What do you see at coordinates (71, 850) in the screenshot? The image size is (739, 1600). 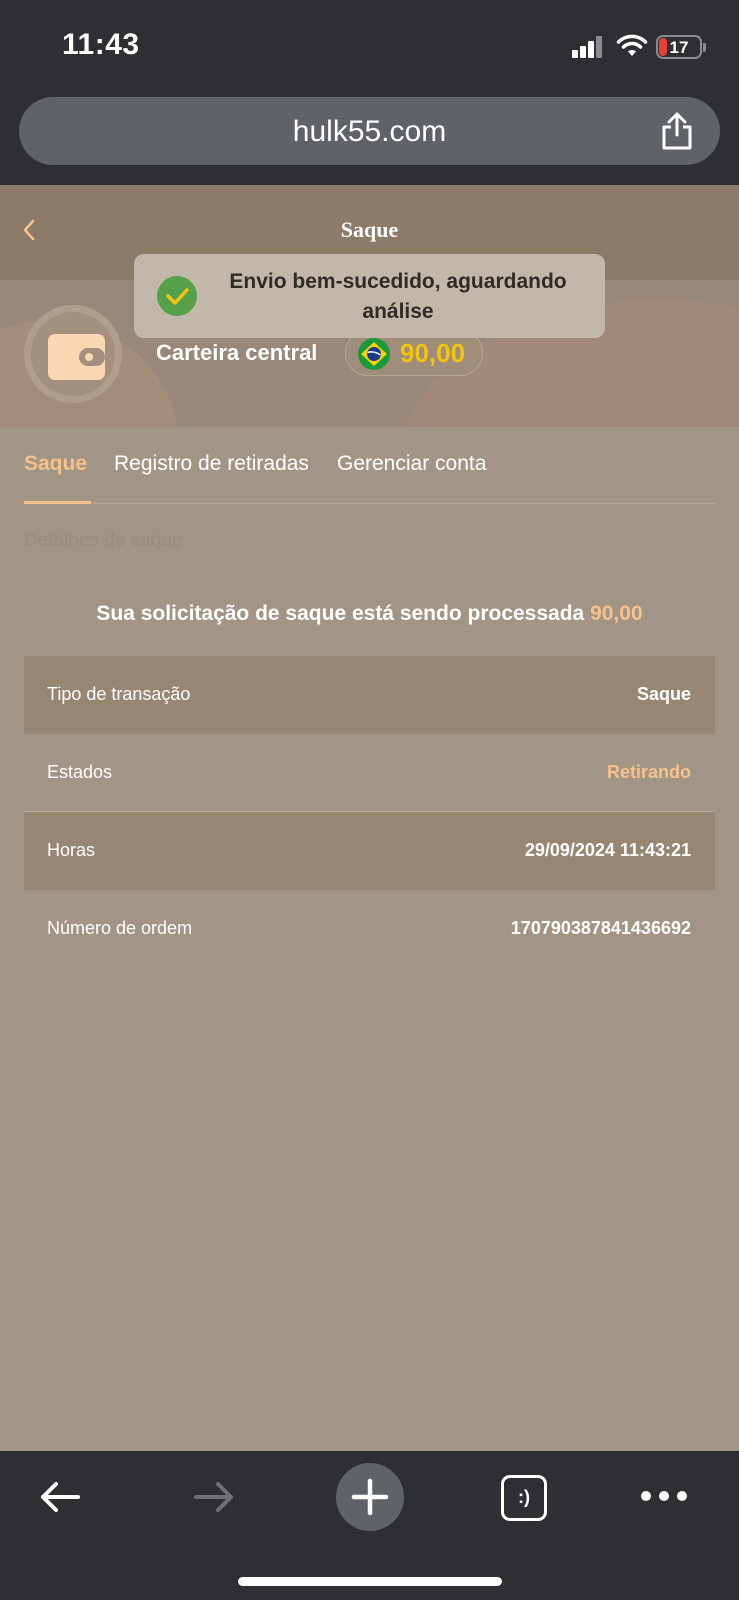 I see `detail-label: Horas` at bounding box center [71, 850].